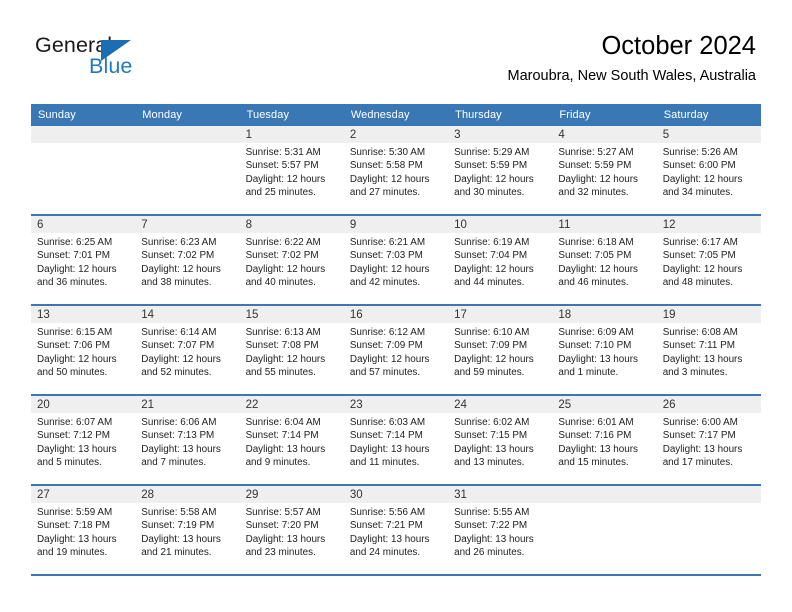 This screenshot has height=612, width=792. I want to click on sunset-time: Sunset: 7:02 PM, so click(282, 256).